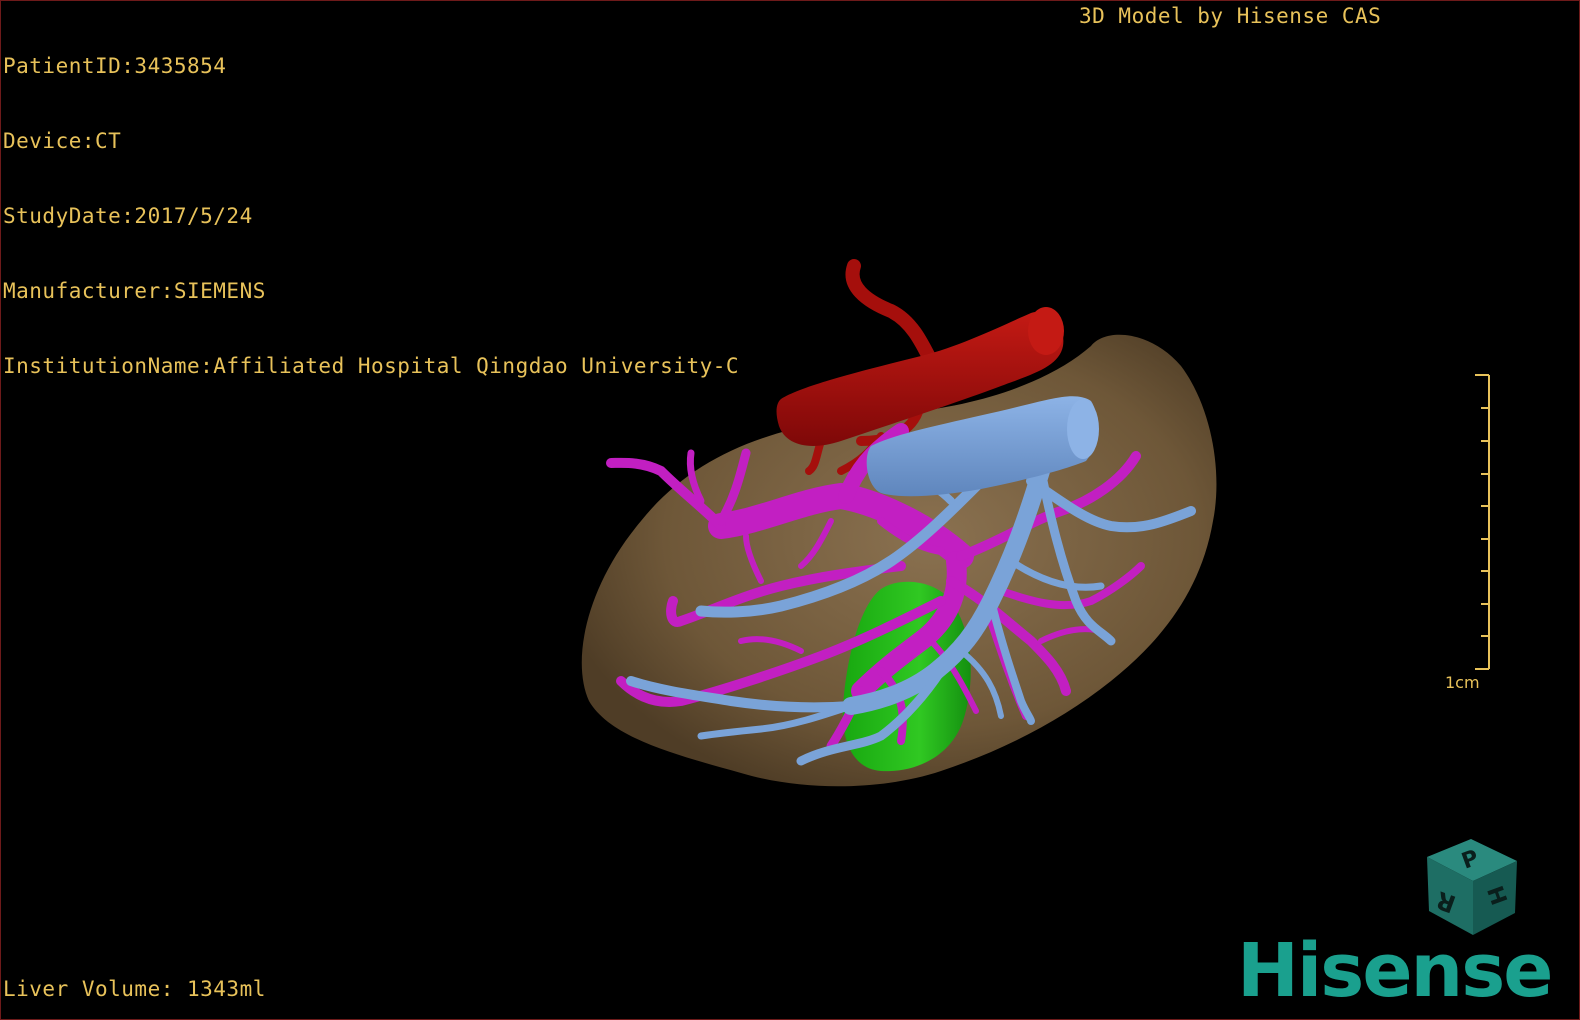  Describe the element at coordinates (1046, 331) in the screenshot. I see `aorta-end` at that location.